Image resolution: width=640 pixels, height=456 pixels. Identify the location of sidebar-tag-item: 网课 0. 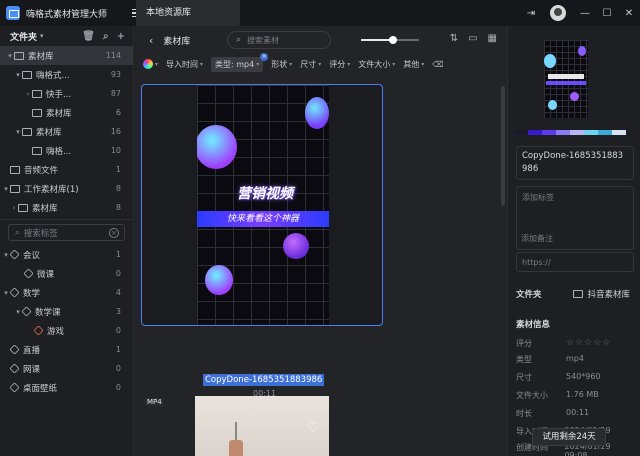
(66, 368).